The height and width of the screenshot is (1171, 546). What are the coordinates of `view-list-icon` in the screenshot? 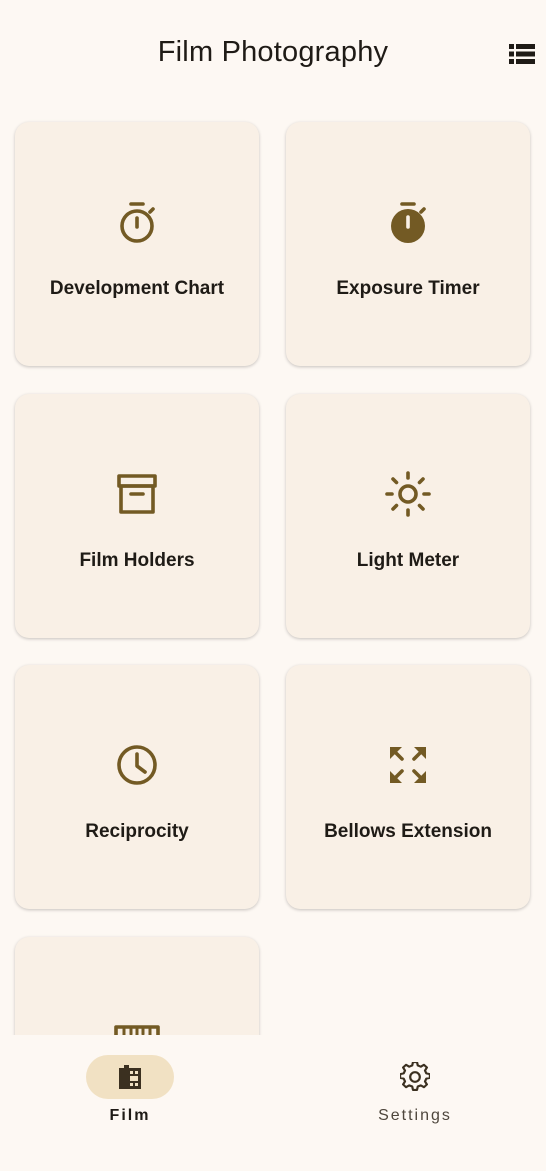 It's located at (522, 54).